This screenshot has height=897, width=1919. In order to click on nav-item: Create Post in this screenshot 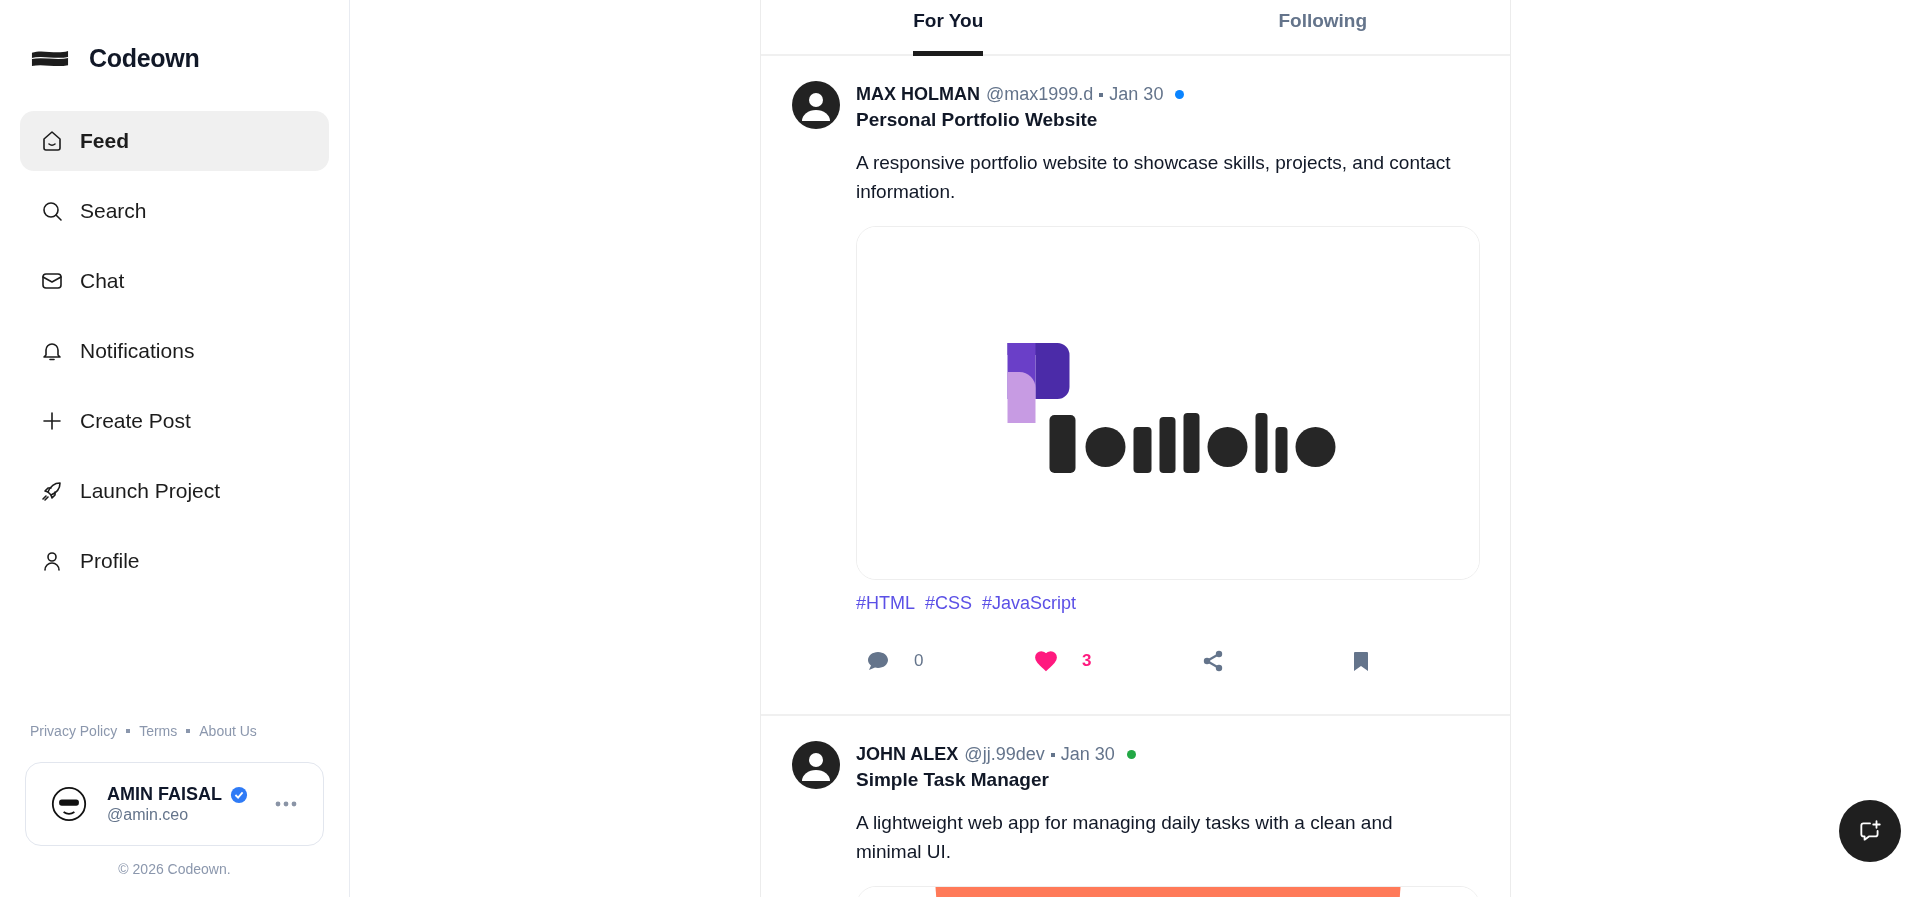, I will do `click(174, 421)`.